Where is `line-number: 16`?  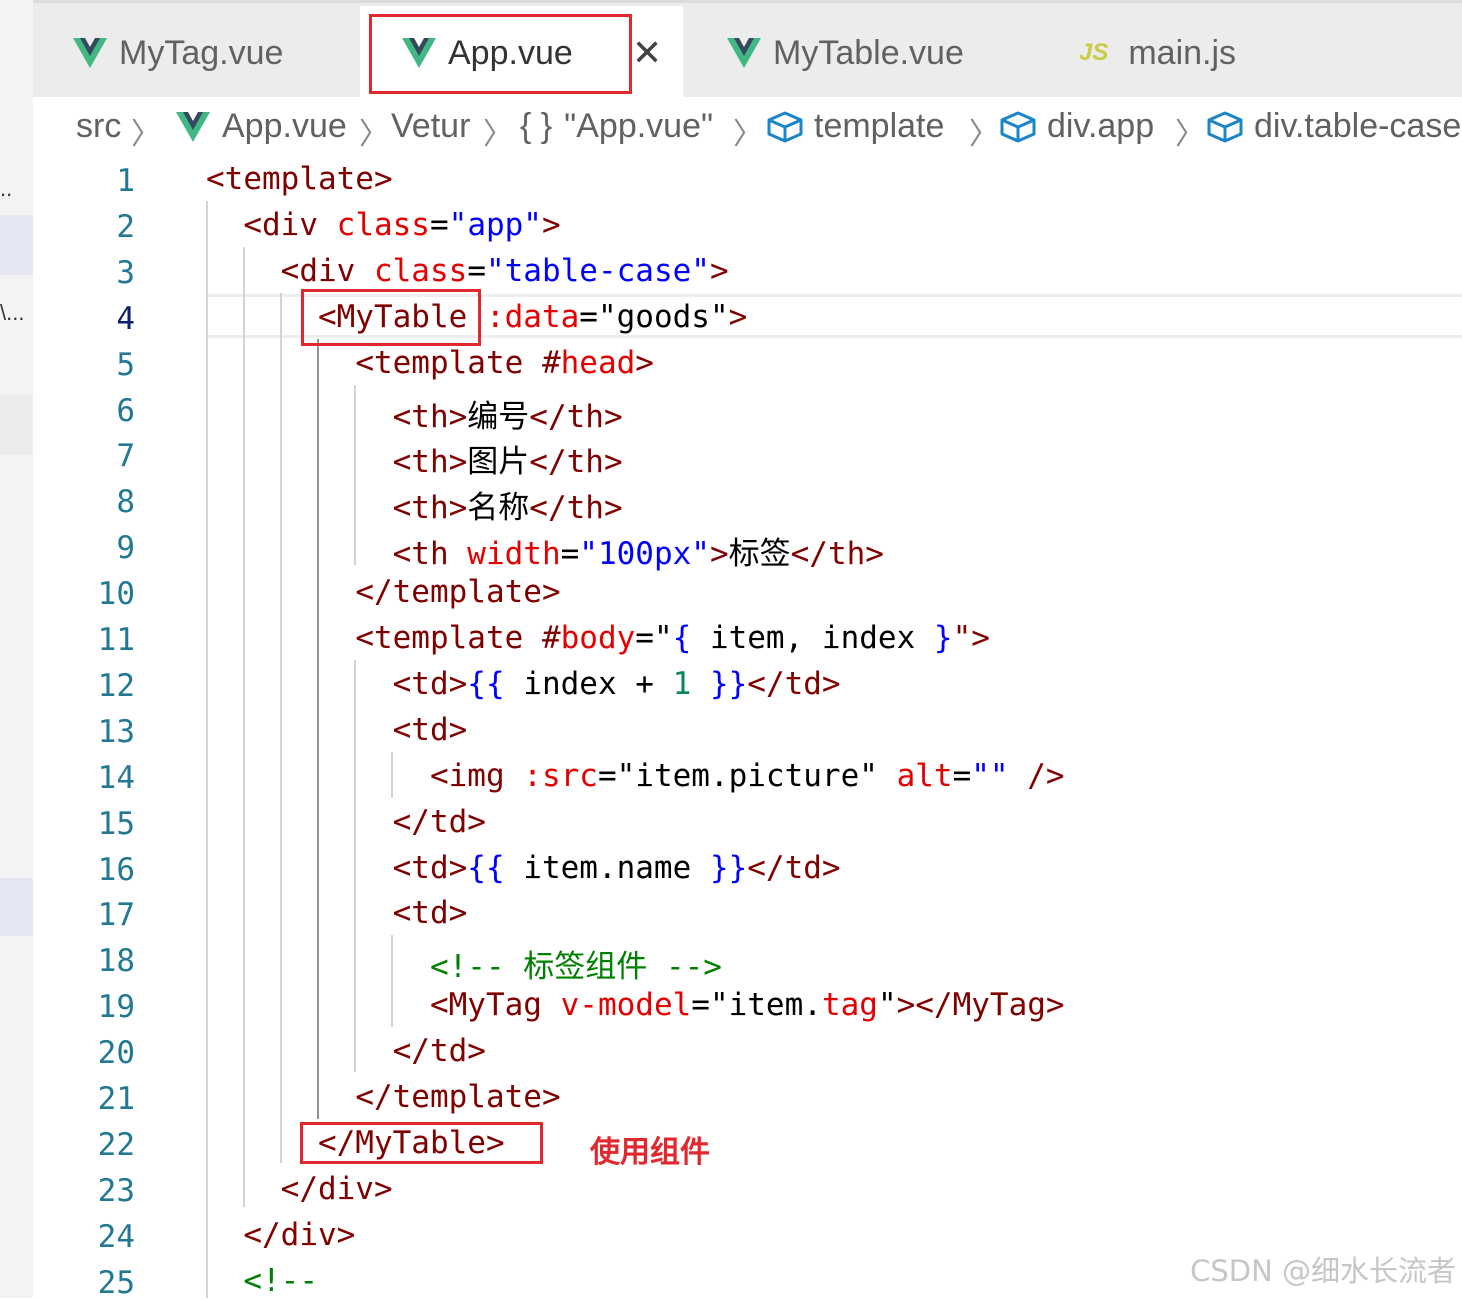 line-number: 16 is located at coordinates (116, 870).